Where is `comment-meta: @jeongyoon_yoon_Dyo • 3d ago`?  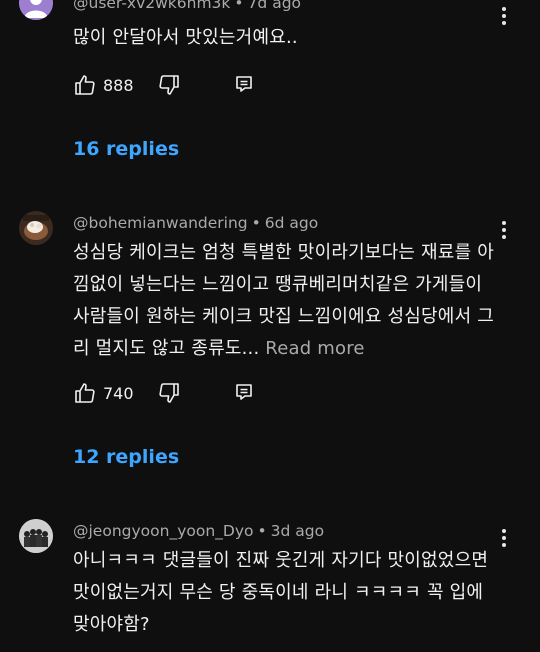 comment-meta: @jeongyoon_yoon_Dyo • 3d ago is located at coordinates (199, 531).